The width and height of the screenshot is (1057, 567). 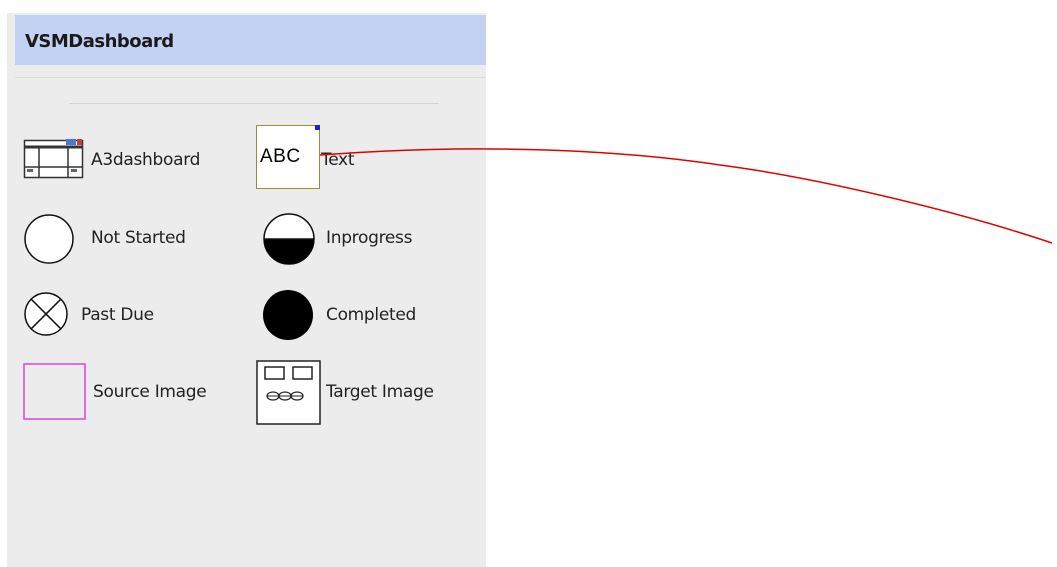 I want to click on stencil-title: VSMDashboard, so click(x=99, y=41).